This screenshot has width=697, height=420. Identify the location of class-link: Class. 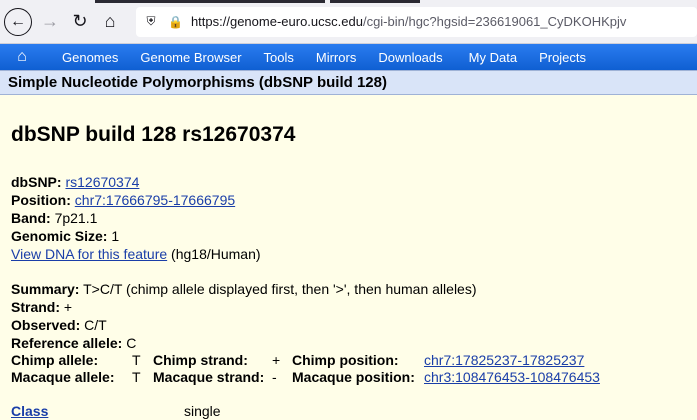
(29, 411).